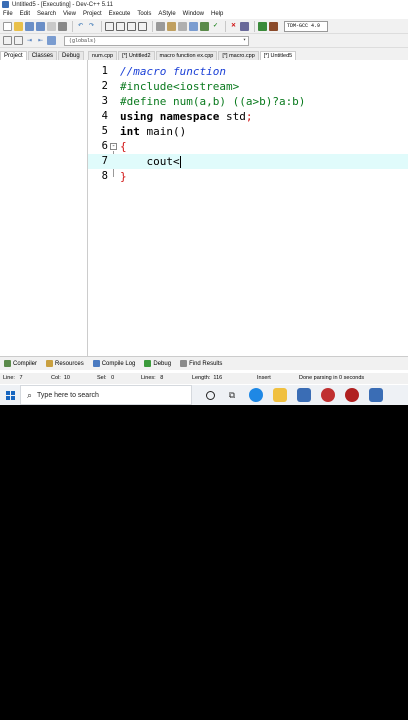  What do you see at coordinates (204, 395) in the screenshot?
I see `windows-taskbar: ⌕ Type here to search ⧉` at bounding box center [204, 395].